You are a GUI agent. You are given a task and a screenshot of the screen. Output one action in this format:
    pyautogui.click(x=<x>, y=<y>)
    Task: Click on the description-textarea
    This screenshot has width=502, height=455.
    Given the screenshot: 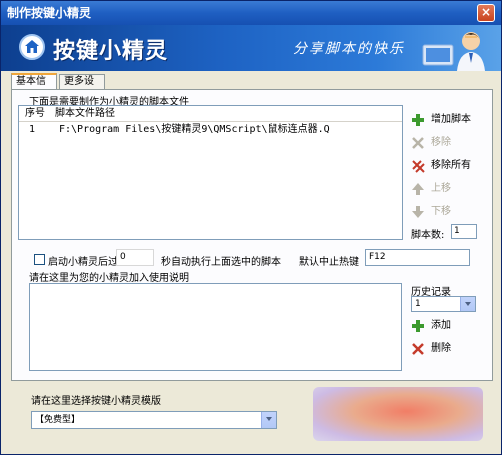 What is the action you would take?
    pyautogui.click(x=215, y=327)
    